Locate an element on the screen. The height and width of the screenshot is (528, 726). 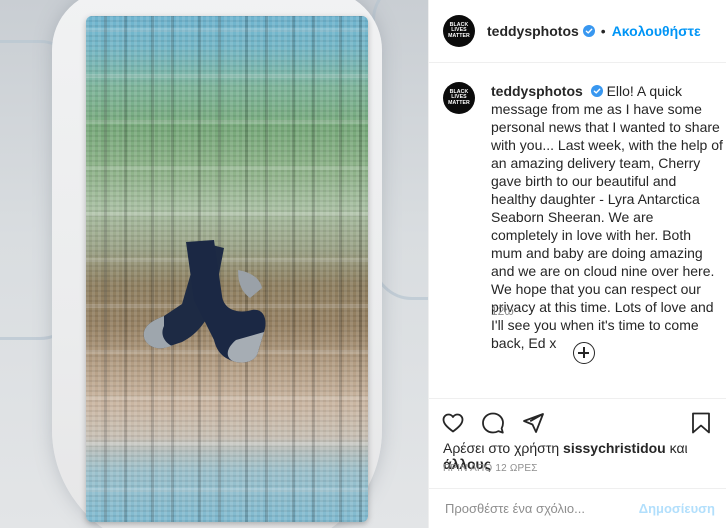
caption-username: teddysphotos is located at coordinates (537, 91).